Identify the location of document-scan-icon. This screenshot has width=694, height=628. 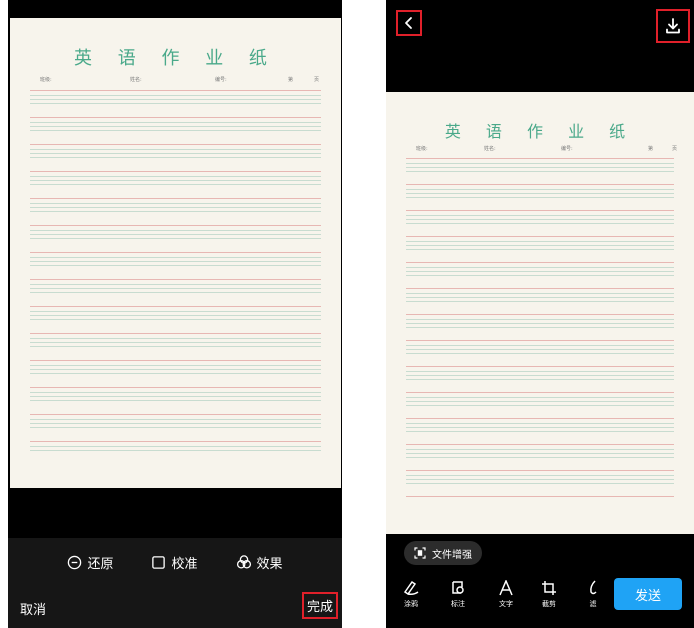
(420, 553).